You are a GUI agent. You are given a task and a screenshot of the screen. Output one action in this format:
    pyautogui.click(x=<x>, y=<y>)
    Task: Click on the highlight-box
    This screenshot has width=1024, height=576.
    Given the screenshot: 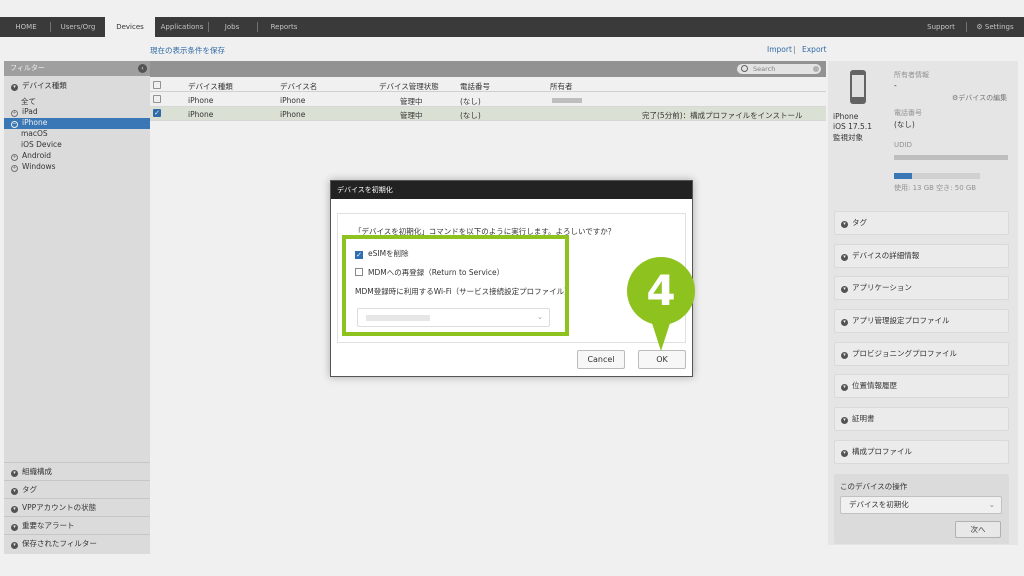 What is the action you would take?
    pyautogui.click(x=455, y=285)
    